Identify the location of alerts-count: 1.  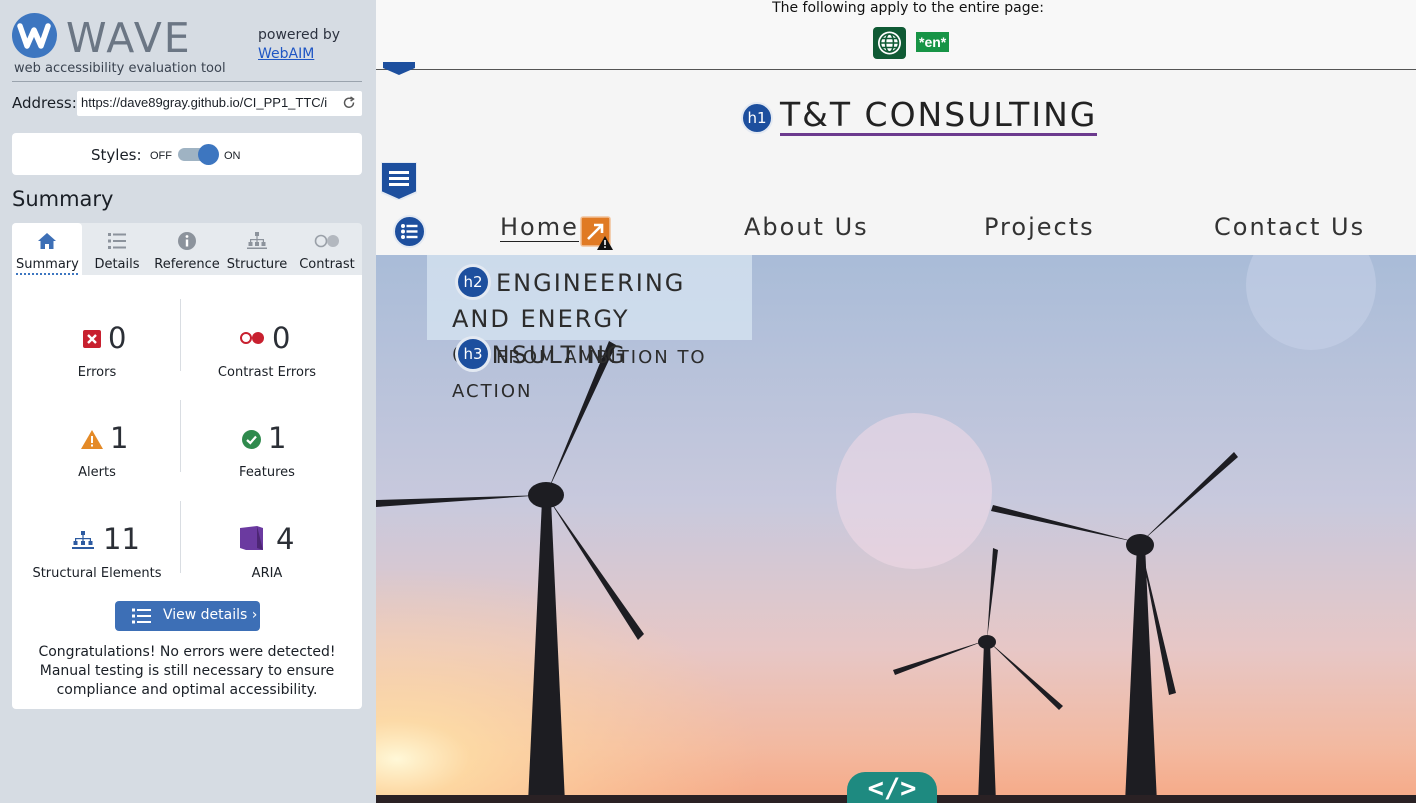
(119, 438).